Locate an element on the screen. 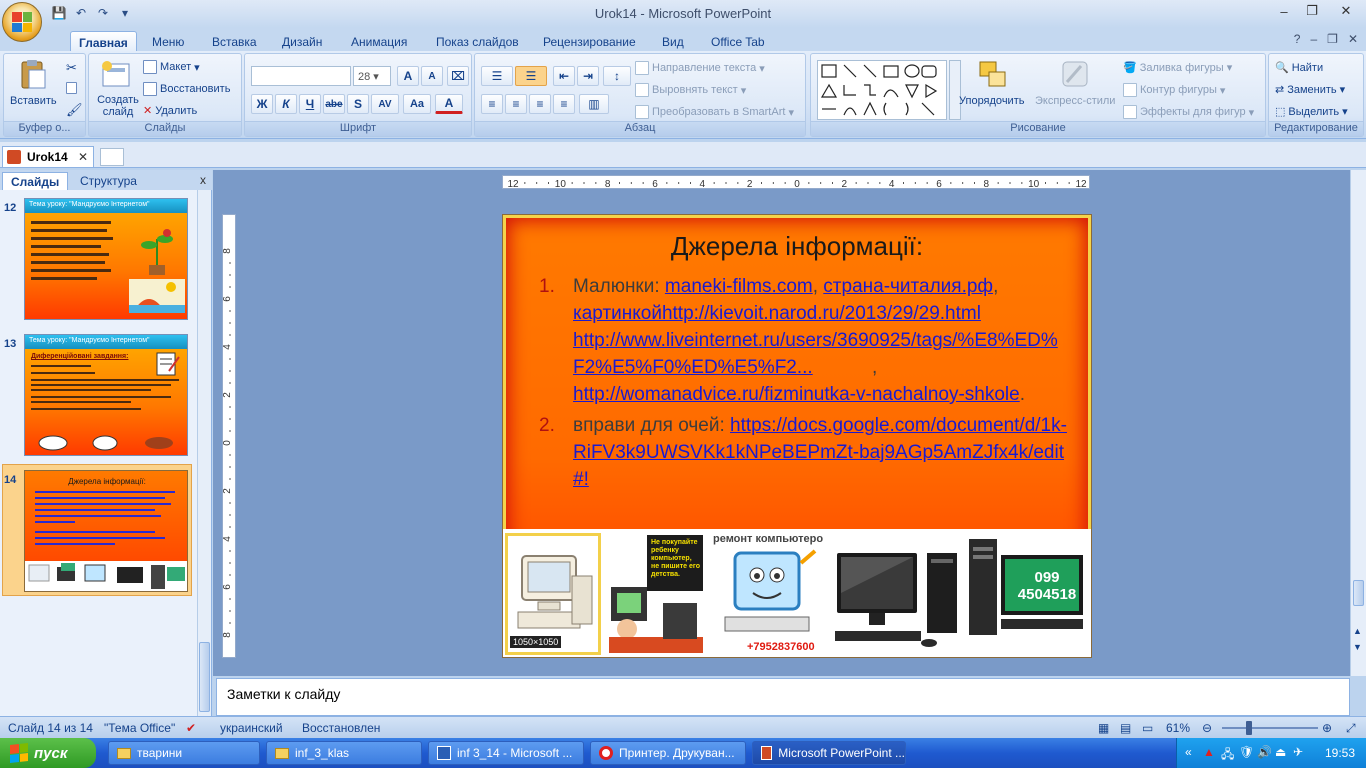 The width and height of the screenshot is (1366, 768). tab-insert: Вставка is located at coordinates (234, 41).